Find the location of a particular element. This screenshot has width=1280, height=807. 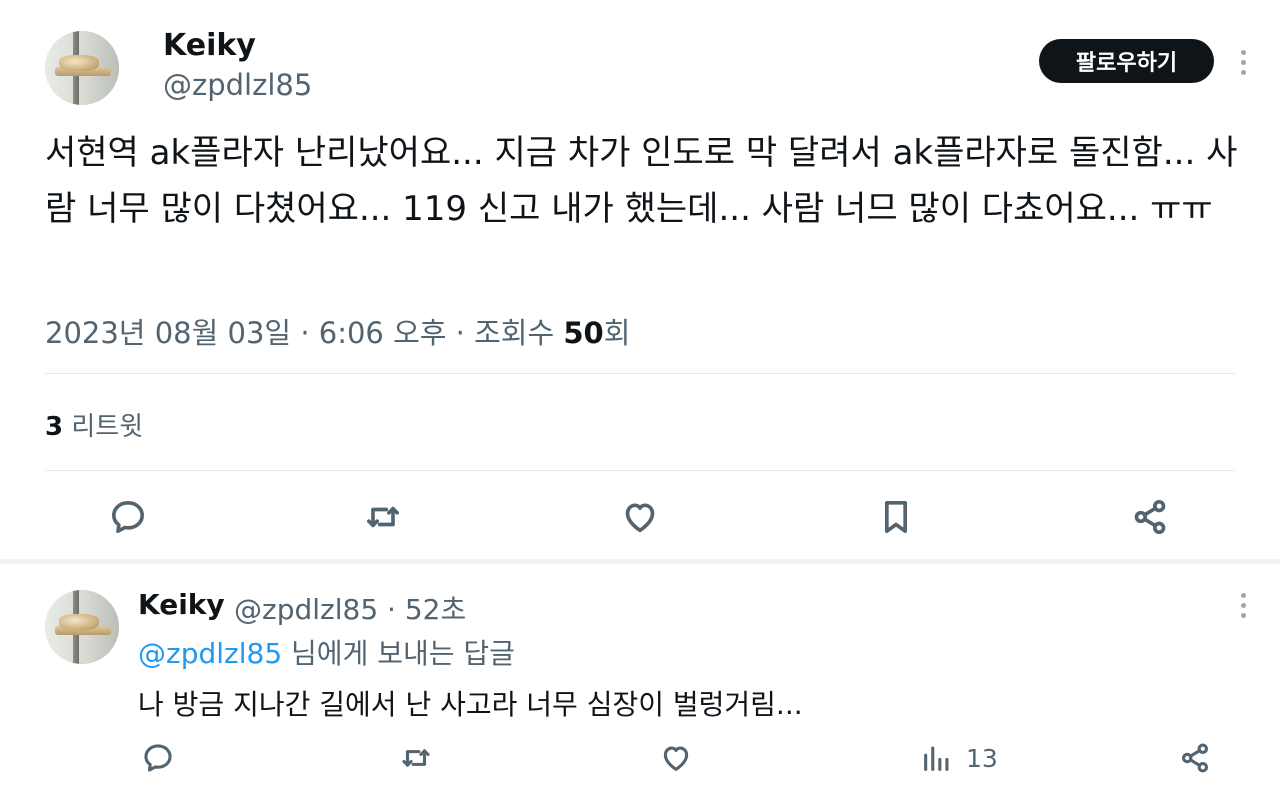

section-divider is located at coordinates (640, 561).